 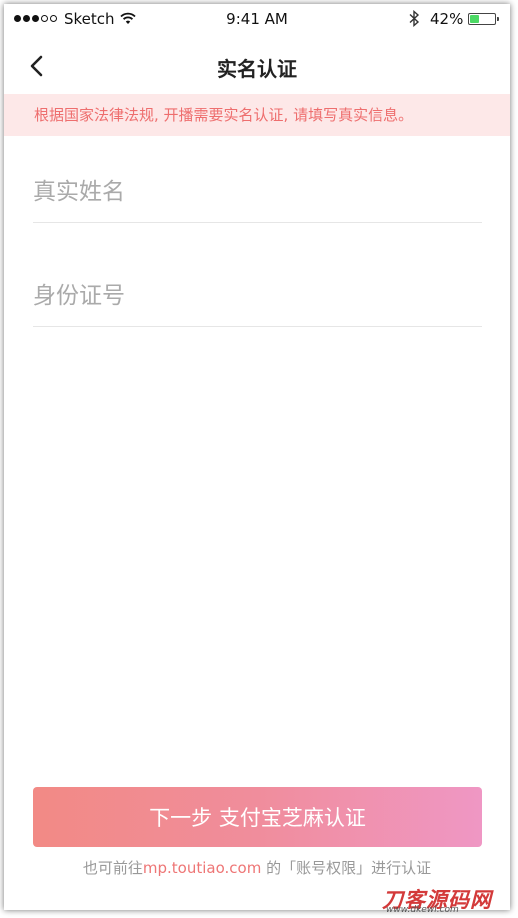 I want to click on battery-fill, so click(x=474, y=19).